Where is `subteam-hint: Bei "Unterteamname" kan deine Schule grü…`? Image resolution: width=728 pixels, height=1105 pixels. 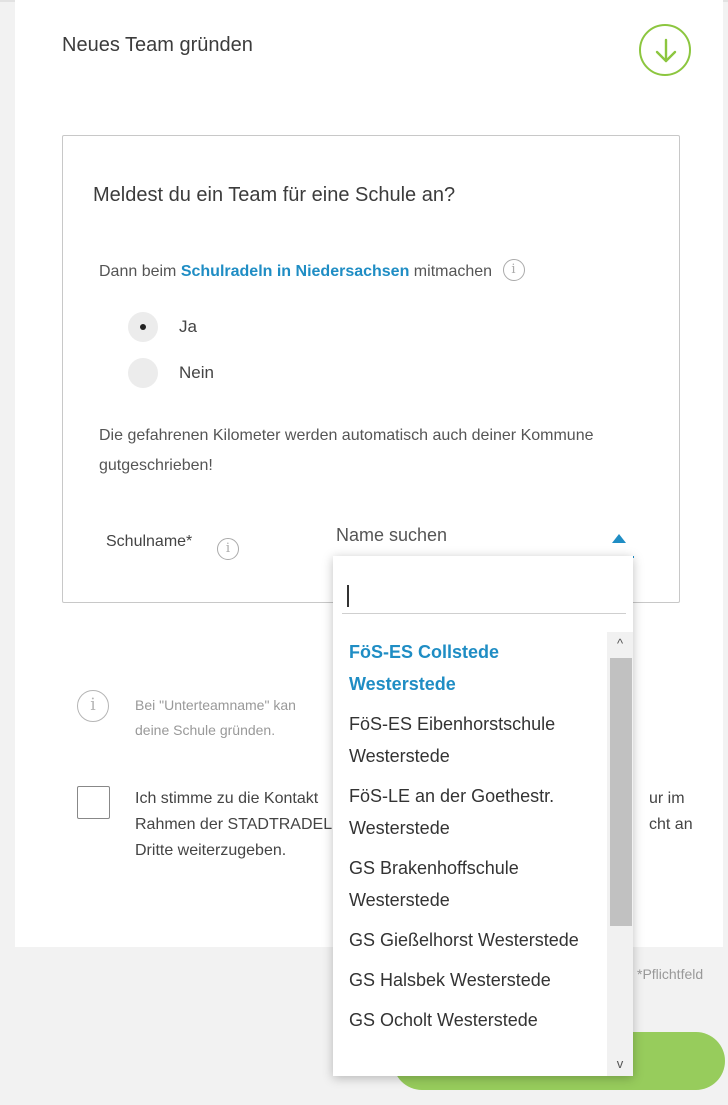
subteam-hint: Bei "Unterteamname" kan deine Schule grü… is located at coordinates (215, 717).